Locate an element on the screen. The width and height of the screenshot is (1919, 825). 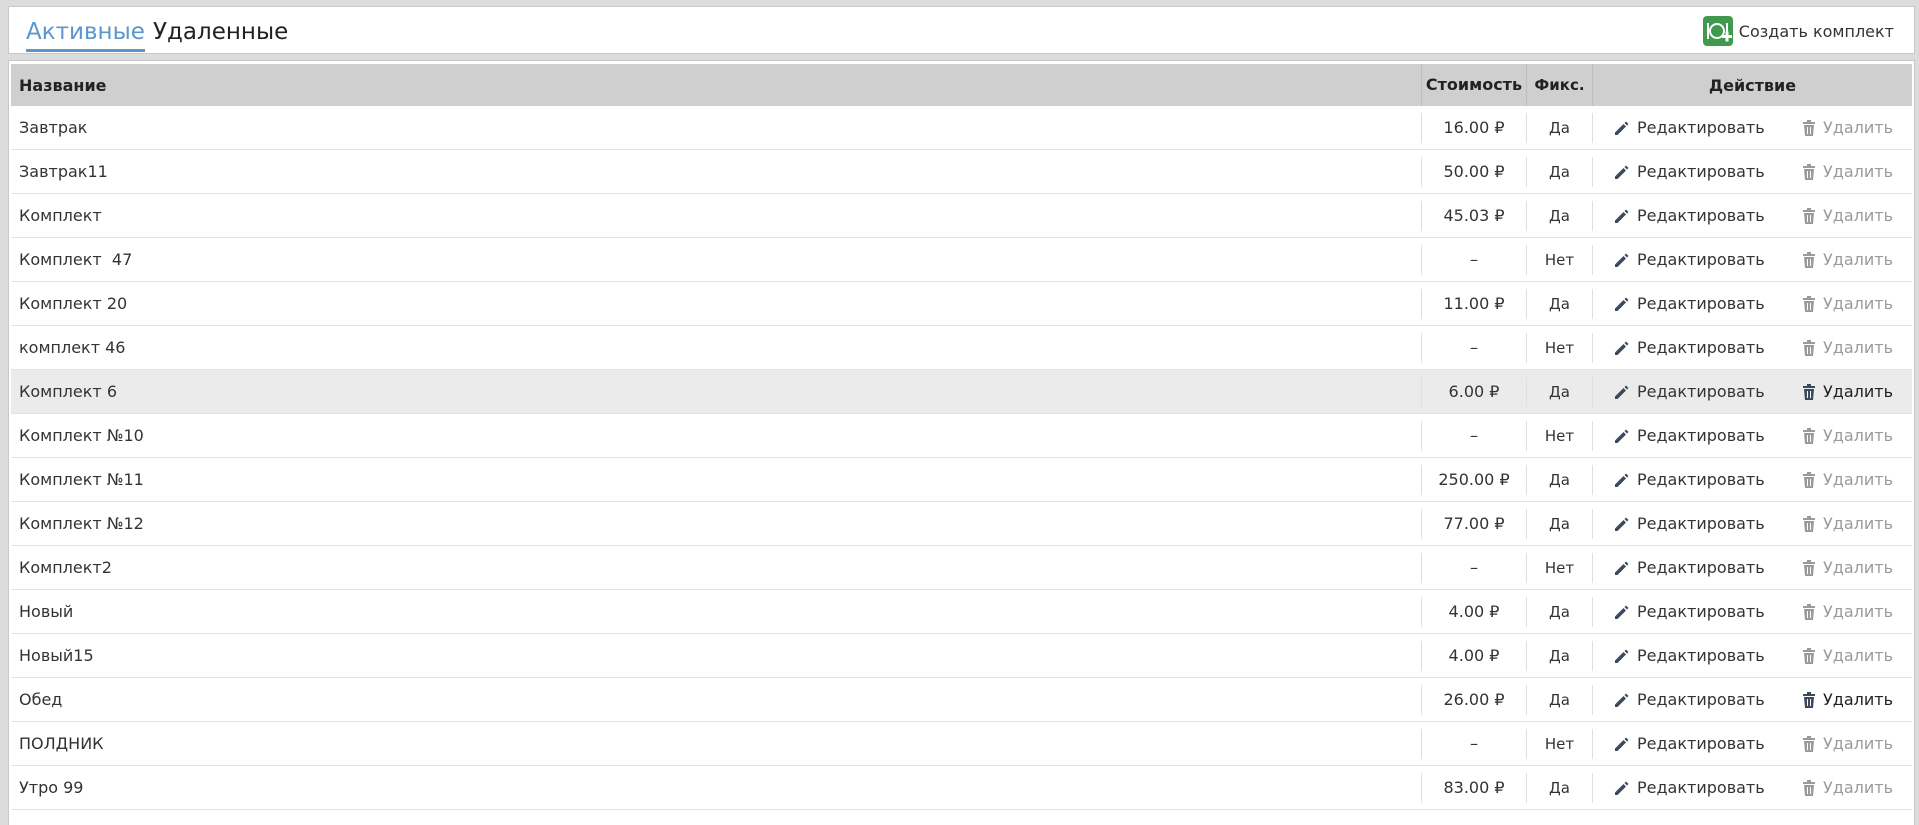
kit-name: Завтрак11 is located at coordinates (63, 171).